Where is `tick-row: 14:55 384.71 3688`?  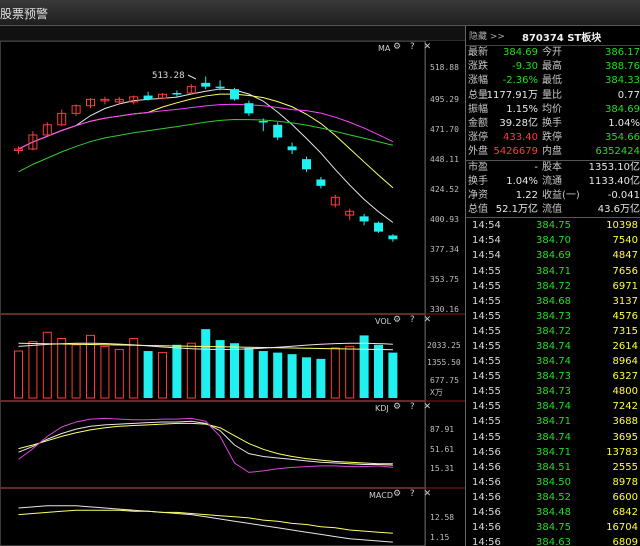 tick-row: 14:55 384.71 3688 is located at coordinates (553, 421).